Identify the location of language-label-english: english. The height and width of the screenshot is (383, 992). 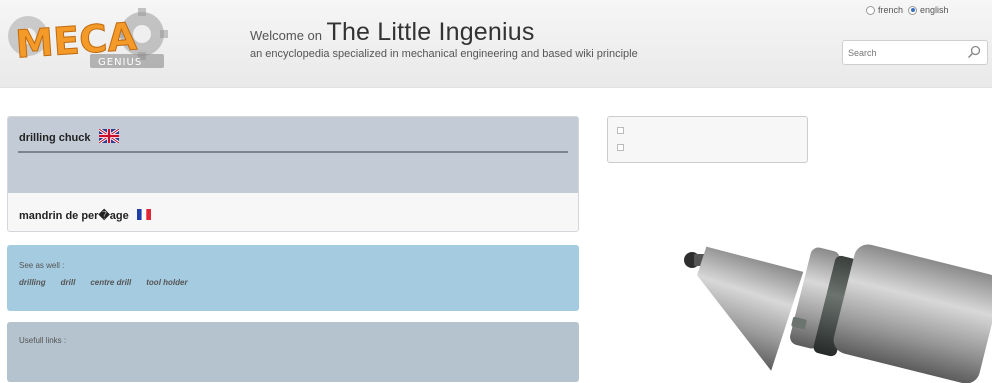
(934, 10).